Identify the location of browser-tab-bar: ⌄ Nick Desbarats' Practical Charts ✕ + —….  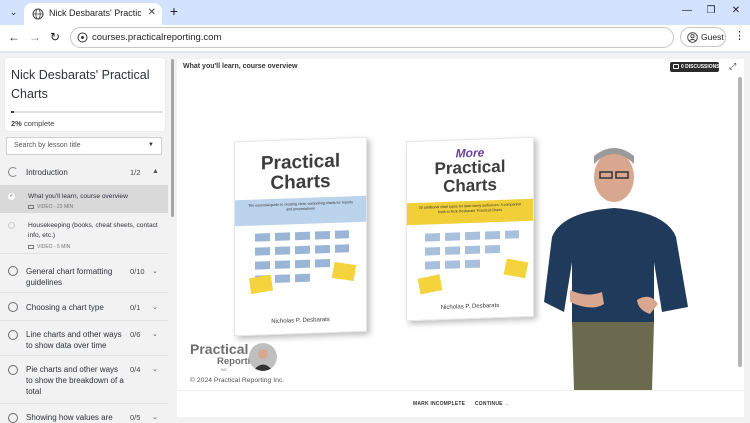
(375, 12).